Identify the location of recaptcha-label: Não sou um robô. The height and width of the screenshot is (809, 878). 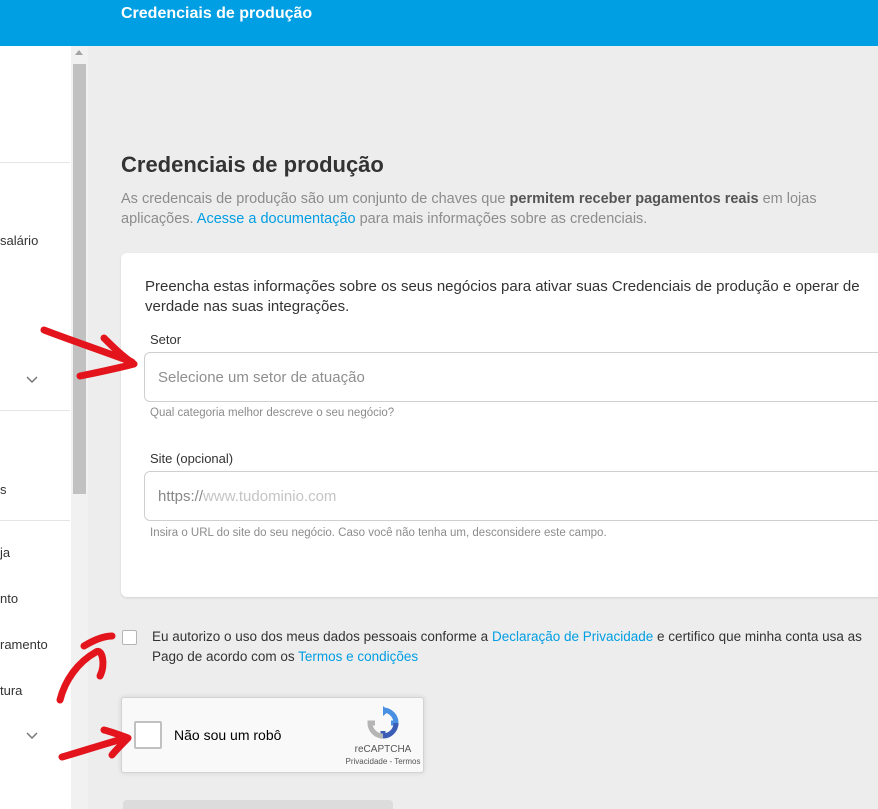
(228, 735).